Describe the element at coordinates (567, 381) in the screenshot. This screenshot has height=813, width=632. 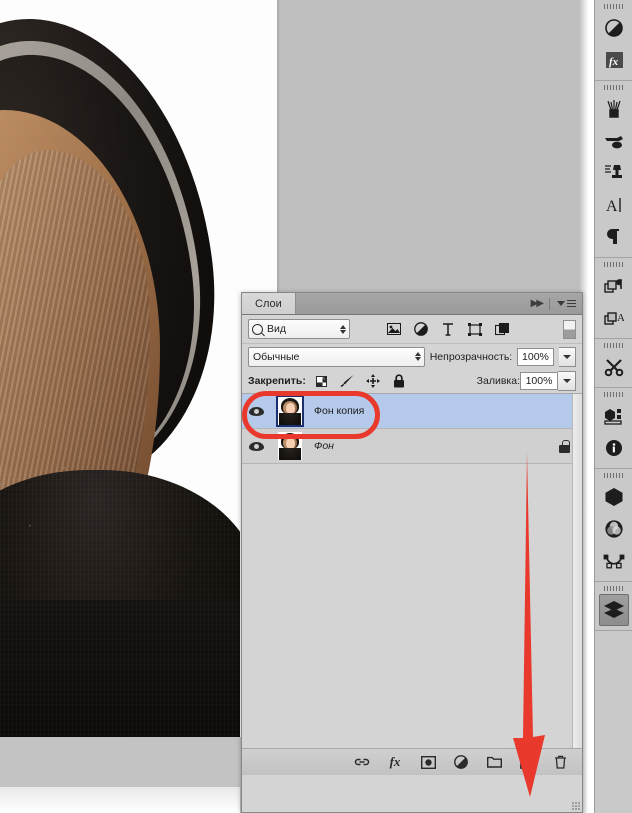
I see `fill-dropdown-button` at that location.